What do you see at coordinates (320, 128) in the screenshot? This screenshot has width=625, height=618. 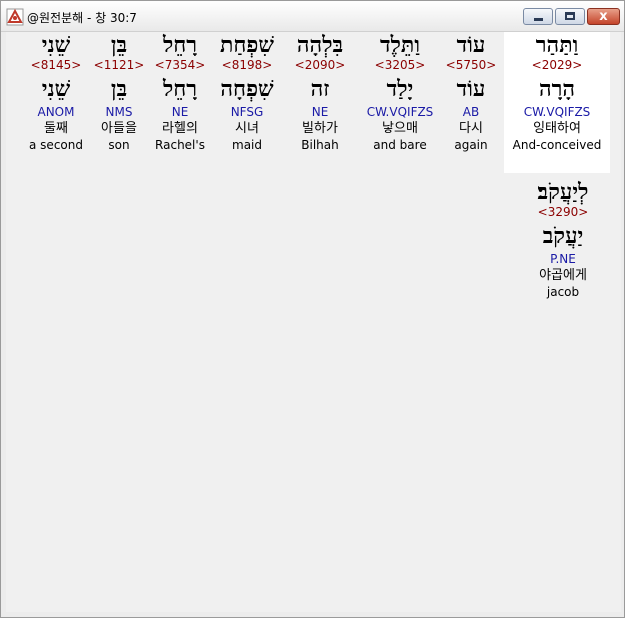 I see `korean-gloss: 빌하가` at bounding box center [320, 128].